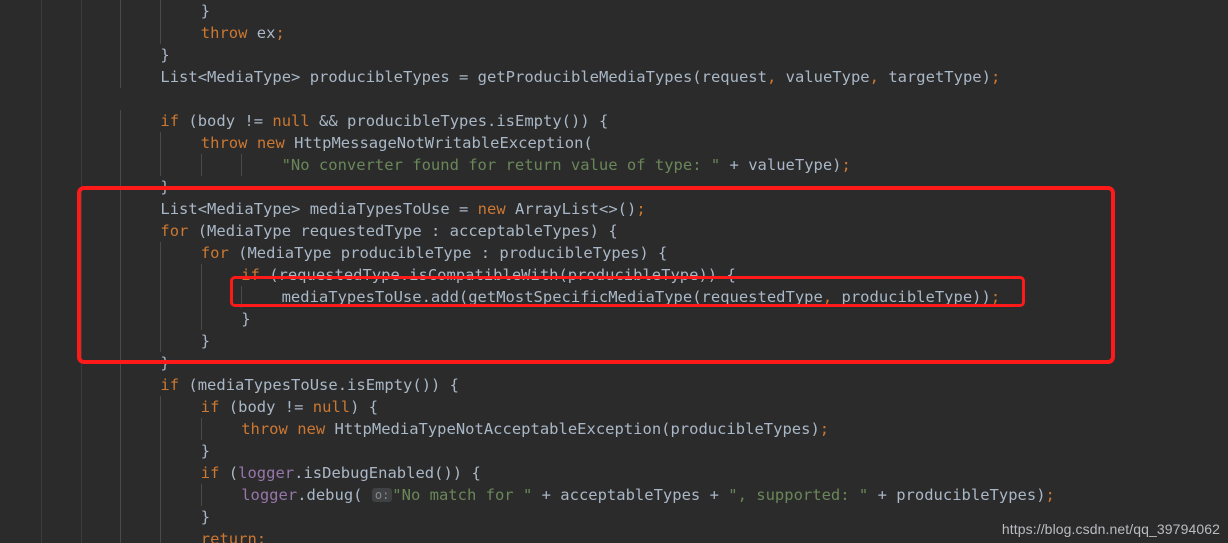 Image resolution: width=1228 pixels, height=543 pixels. Describe the element at coordinates (438, 143) in the screenshot. I see `code-token: HttpMessageNotWritableException(` at that location.